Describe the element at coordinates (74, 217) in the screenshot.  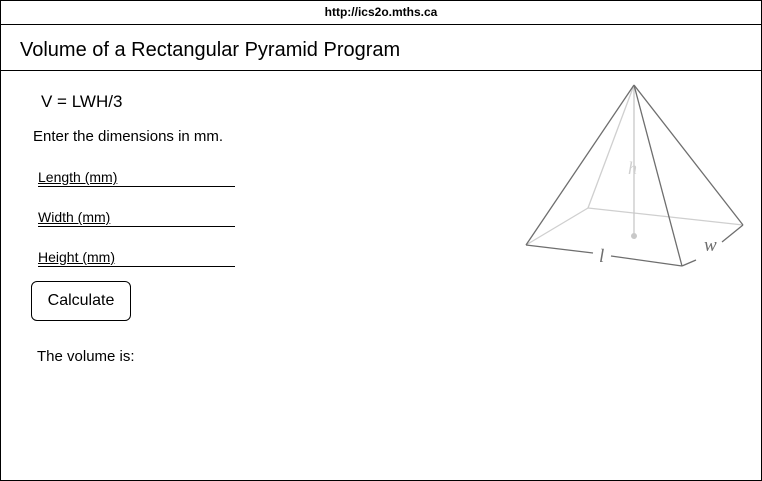
I see `width-label: Width (mm)` at that location.